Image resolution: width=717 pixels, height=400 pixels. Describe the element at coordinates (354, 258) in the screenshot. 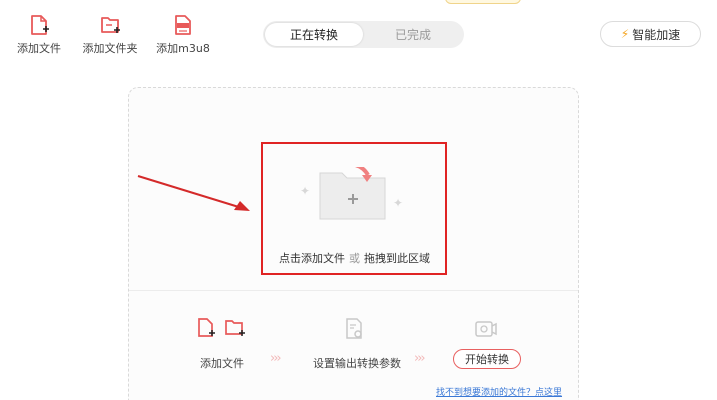

I see `drop-or-text: 或` at that location.